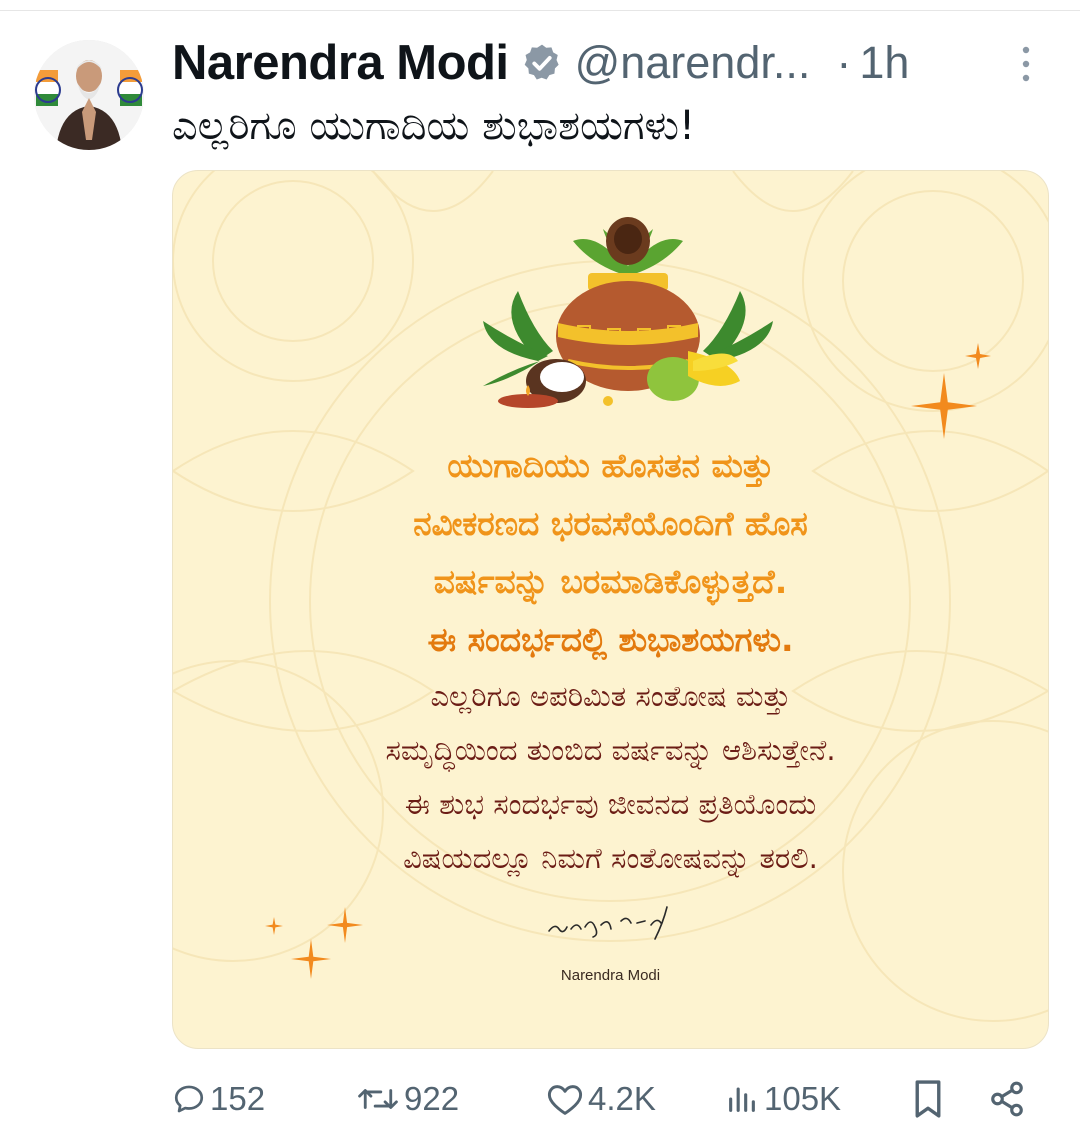  Describe the element at coordinates (622, 1098) in the screenshot. I see `like-count: 4.2K` at that location.